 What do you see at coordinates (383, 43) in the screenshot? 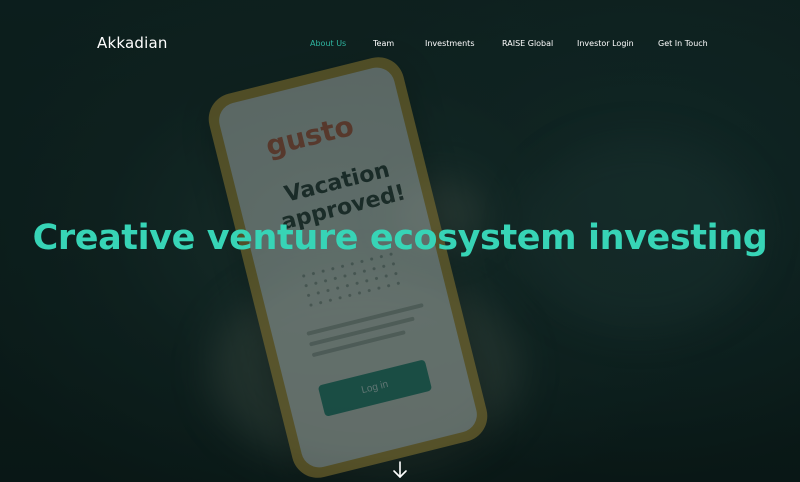
I see `nav-item-team: Team` at bounding box center [383, 43].